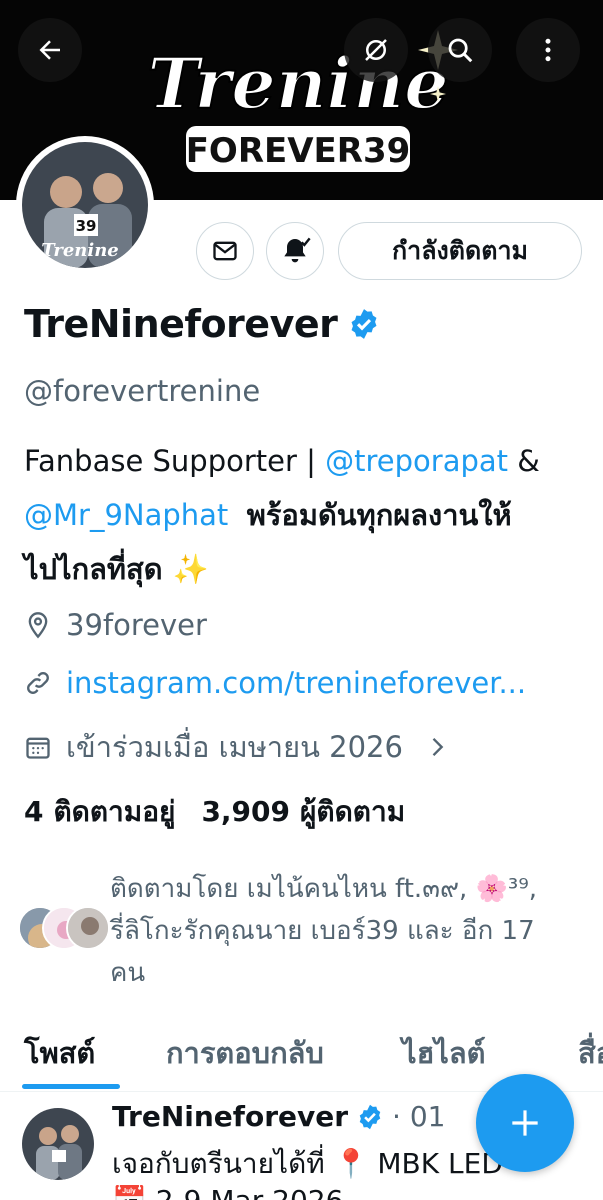  What do you see at coordinates (116, 569) in the screenshot?
I see `bio-thai-line2: ไปไกลที่สุด ✨` at bounding box center [116, 569].